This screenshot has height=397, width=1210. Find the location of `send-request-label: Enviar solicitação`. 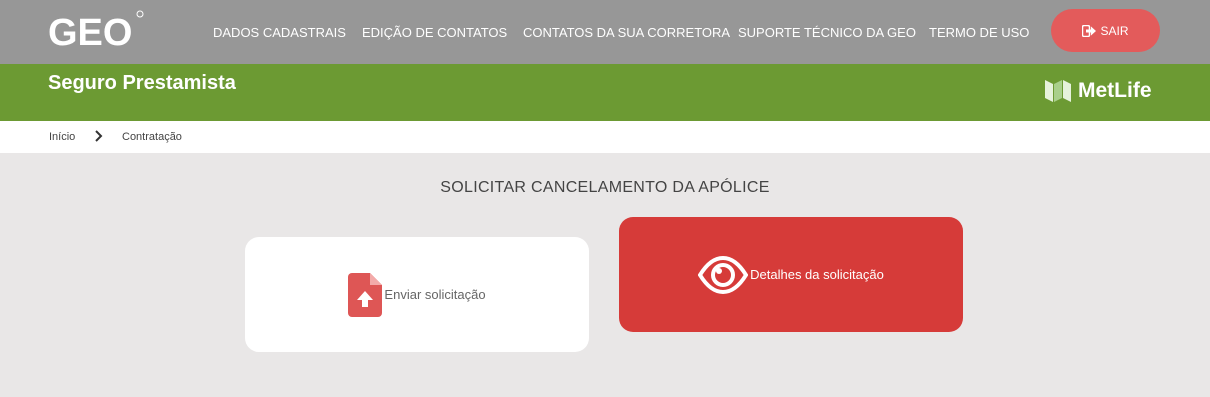

send-request-label: Enviar solicitação is located at coordinates (435, 294).